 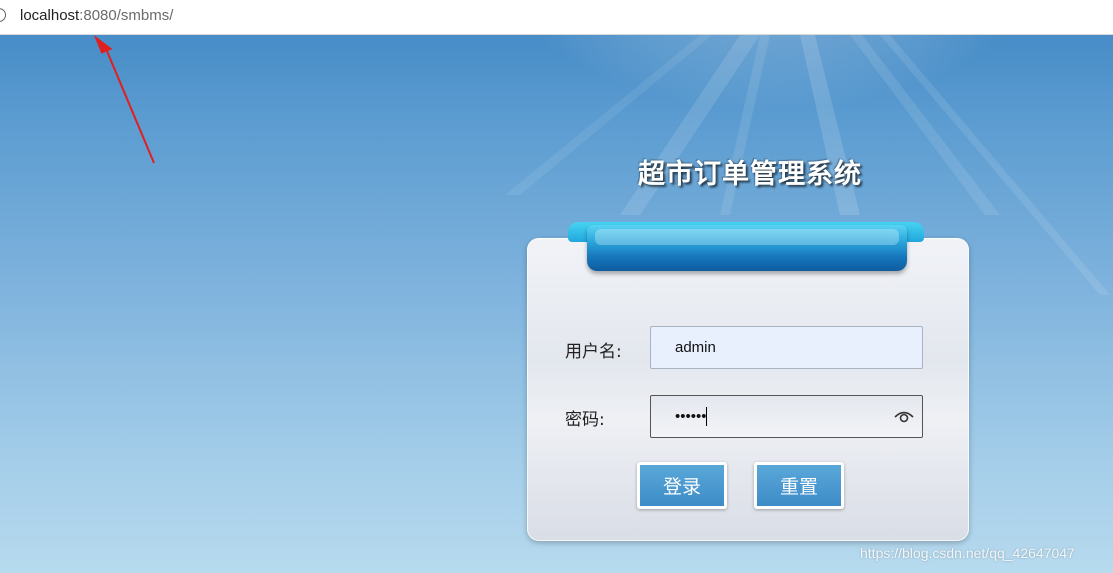 What do you see at coordinates (786, 347) in the screenshot?
I see `username-input` at bounding box center [786, 347].